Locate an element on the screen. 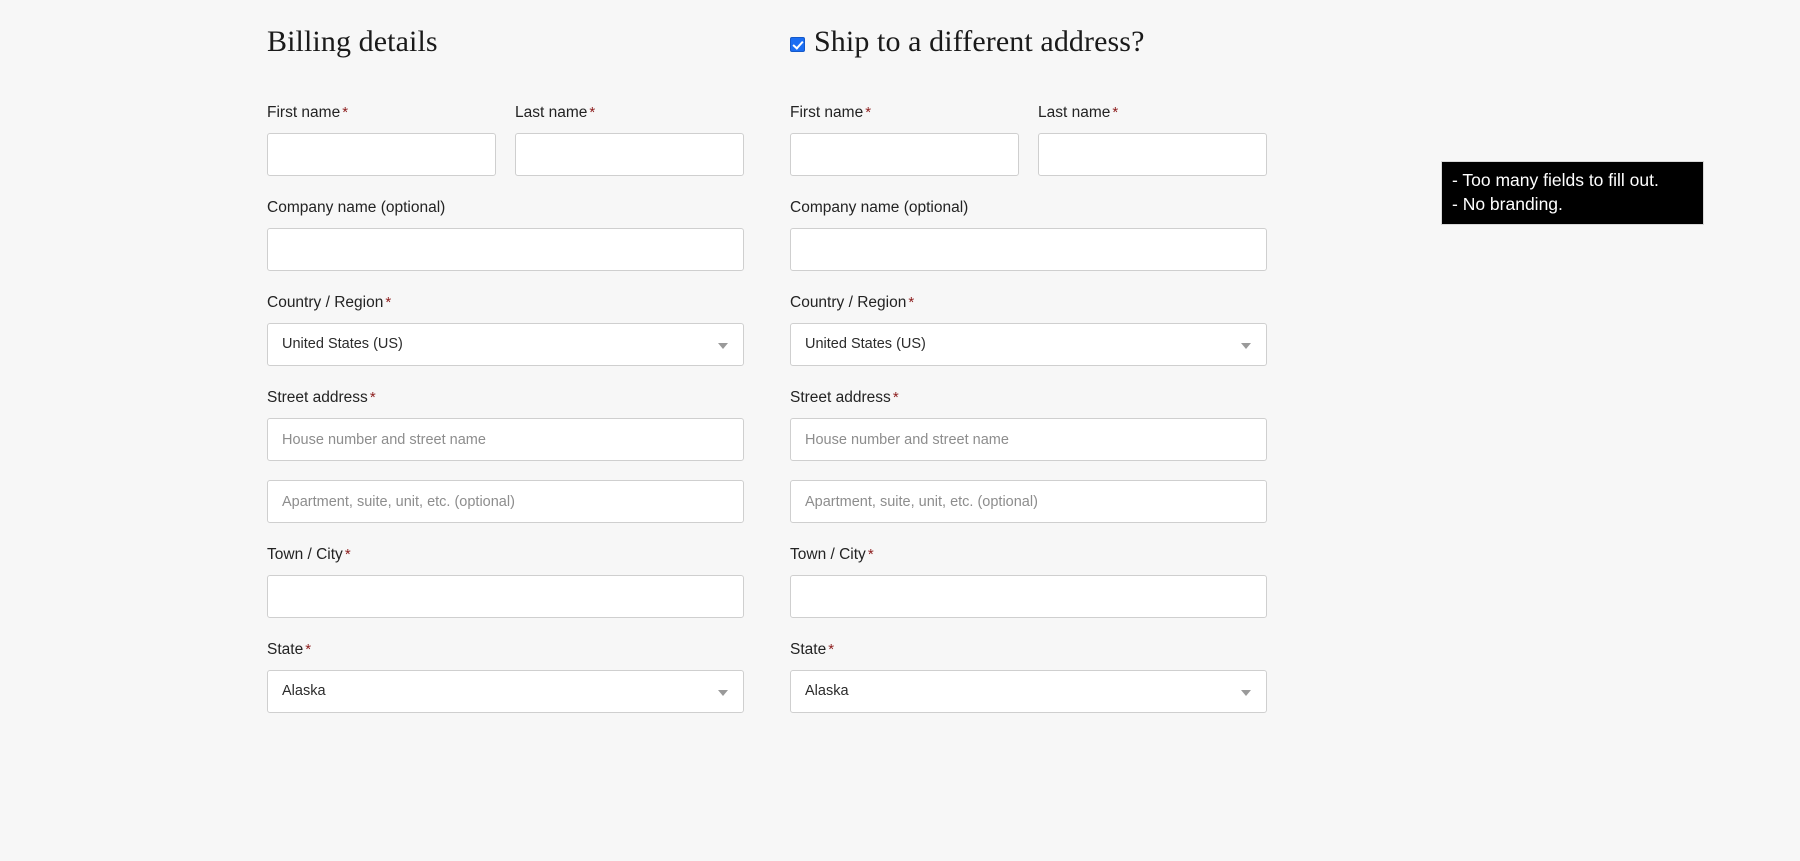 The height and width of the screenshot is (861, 1800). shipping-country-select: United States (US) is located at coordinates (1028, 344).